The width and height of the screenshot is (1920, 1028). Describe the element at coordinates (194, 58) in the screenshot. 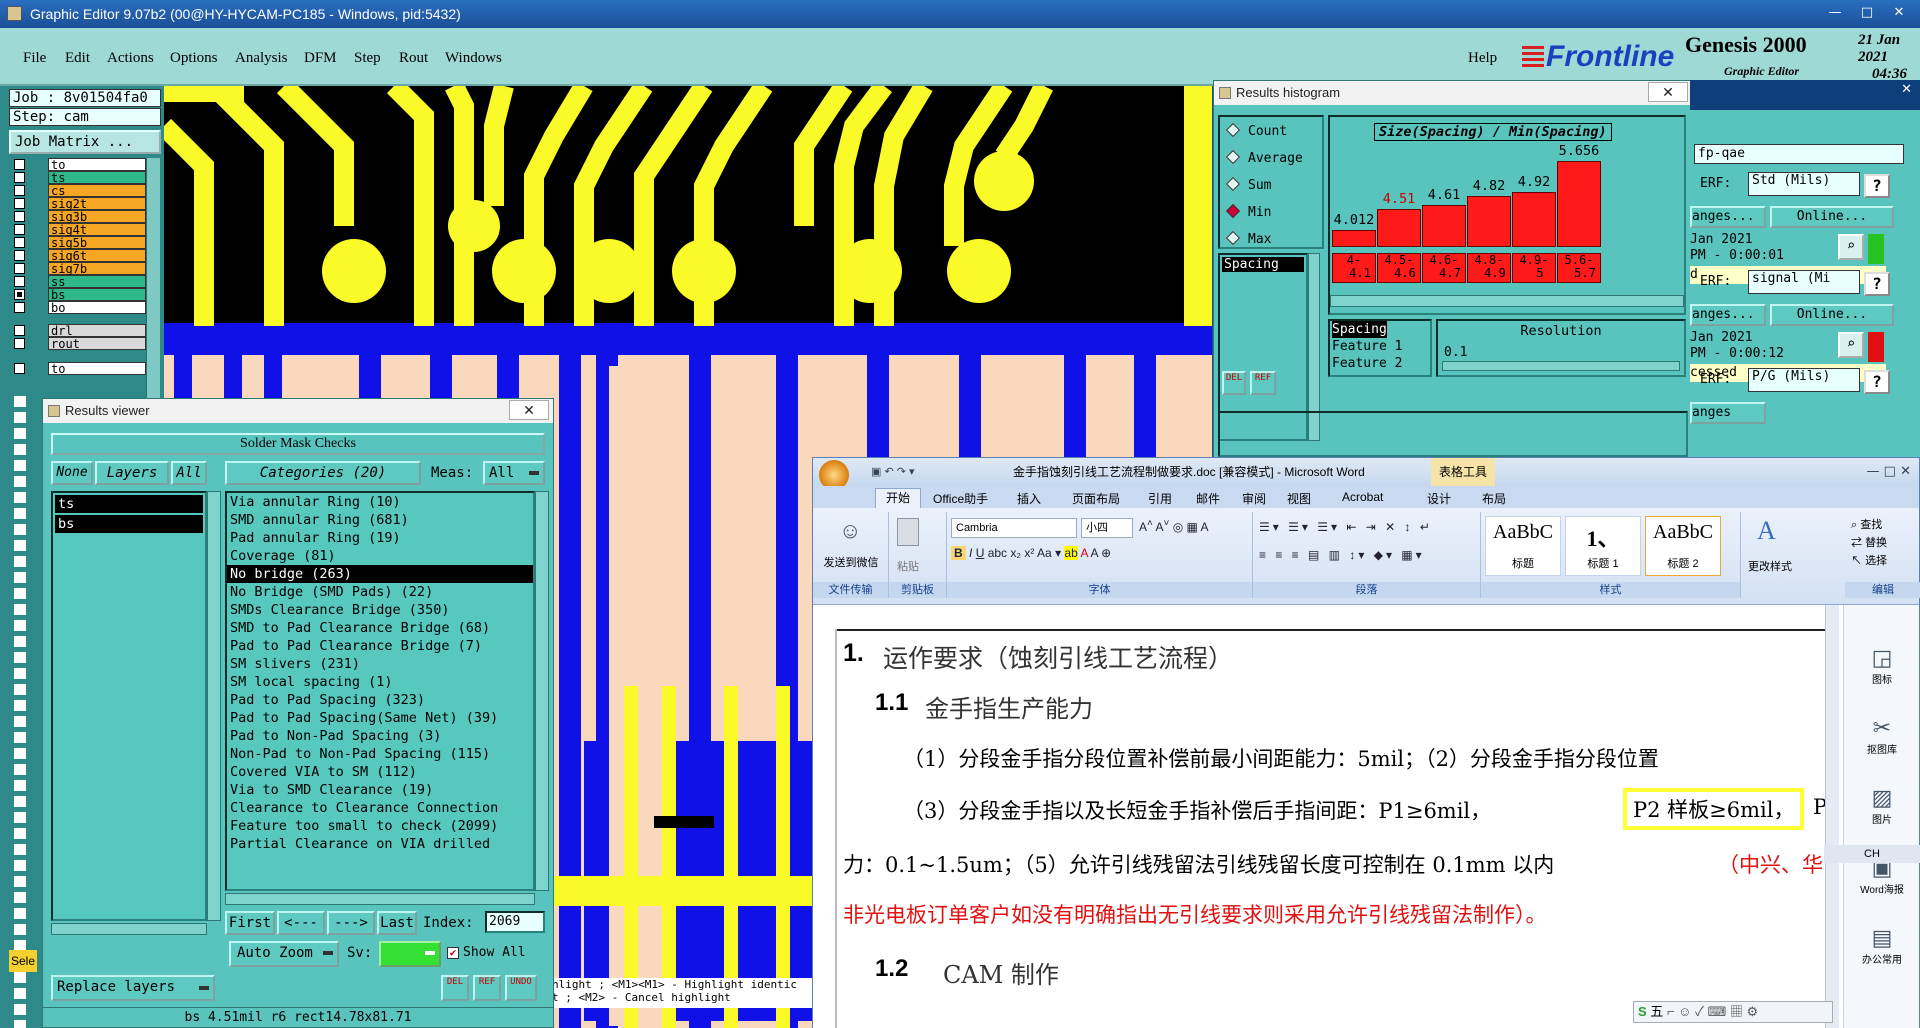

I see `menu-options: Options` at that location.